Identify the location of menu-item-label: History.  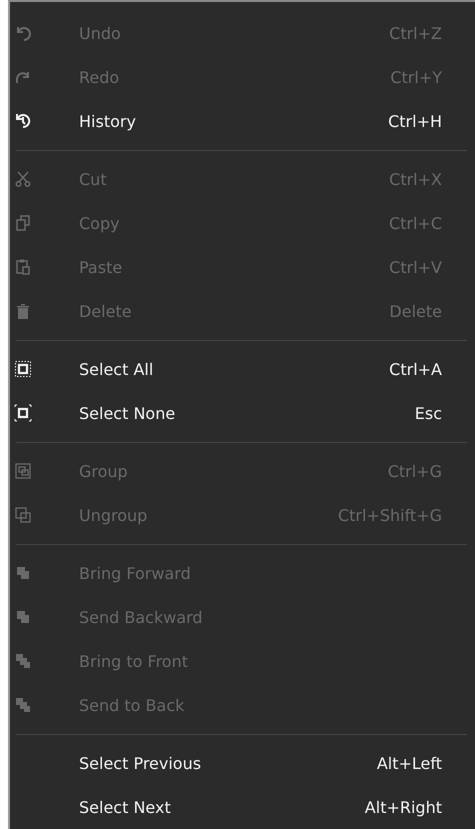
(108, 121).